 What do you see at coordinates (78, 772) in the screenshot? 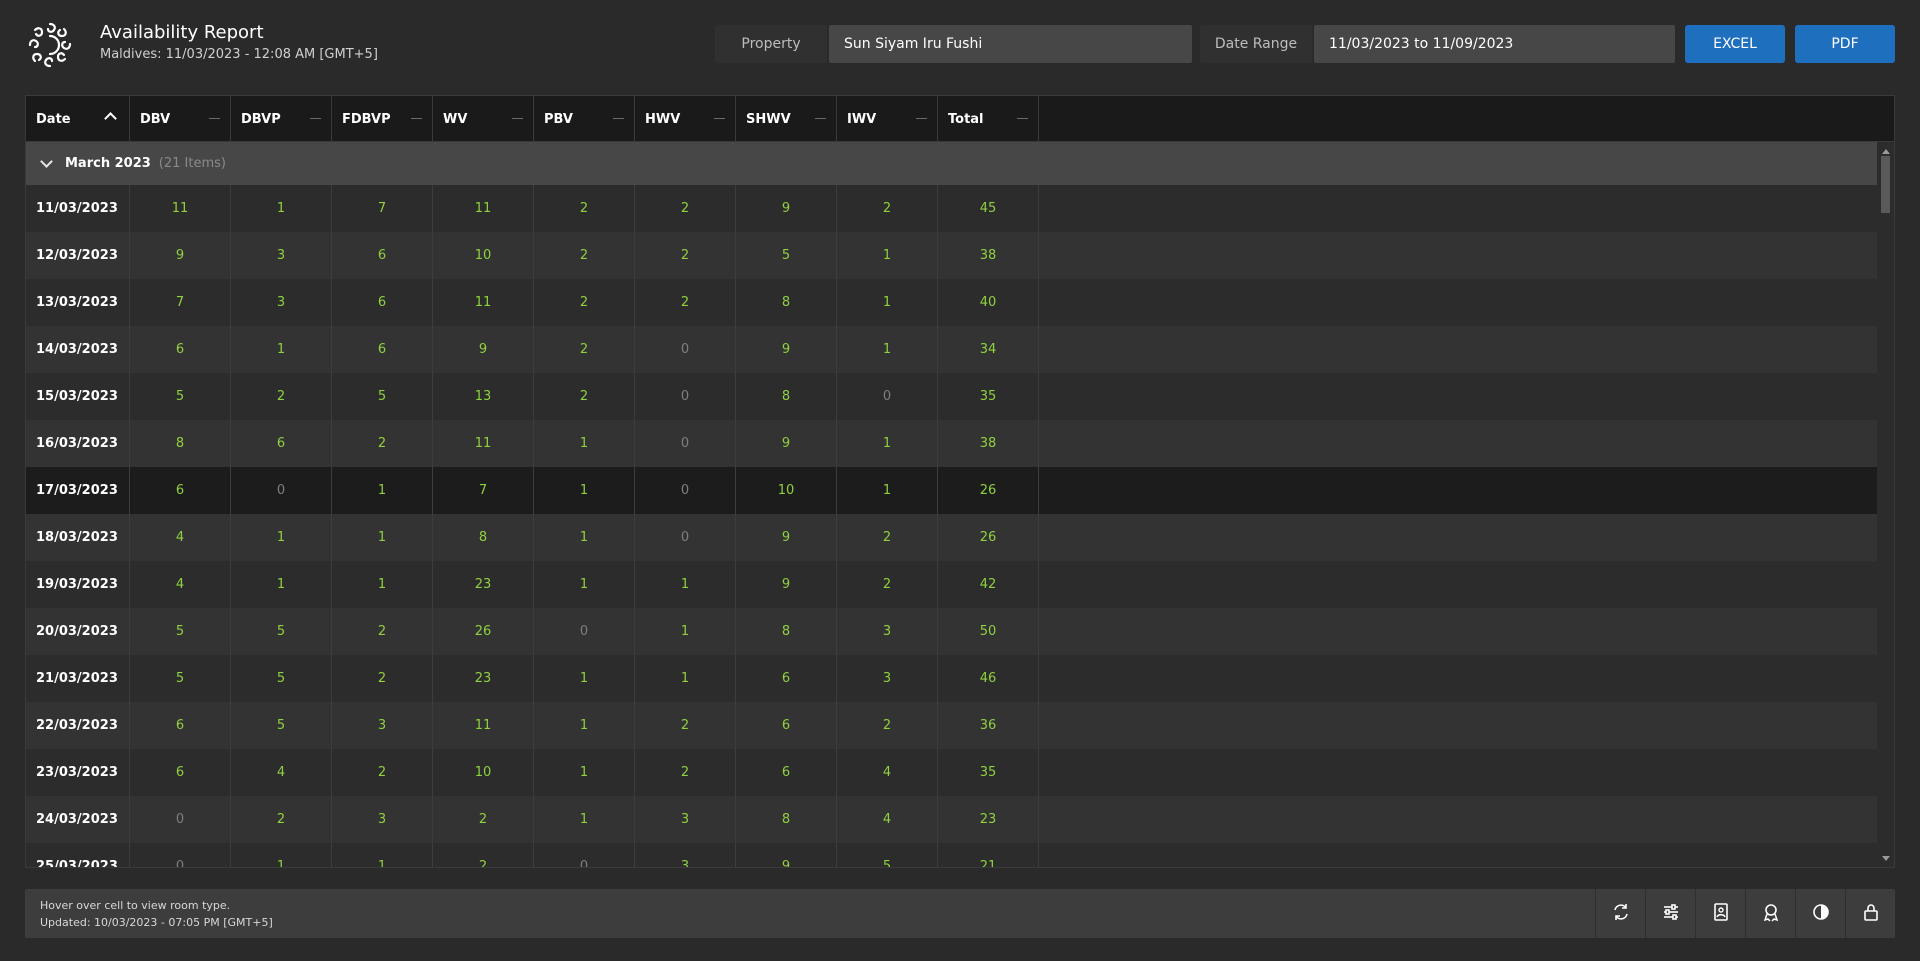
I see `date-cell: 23/03/2023` at bounding box center [78, 772].